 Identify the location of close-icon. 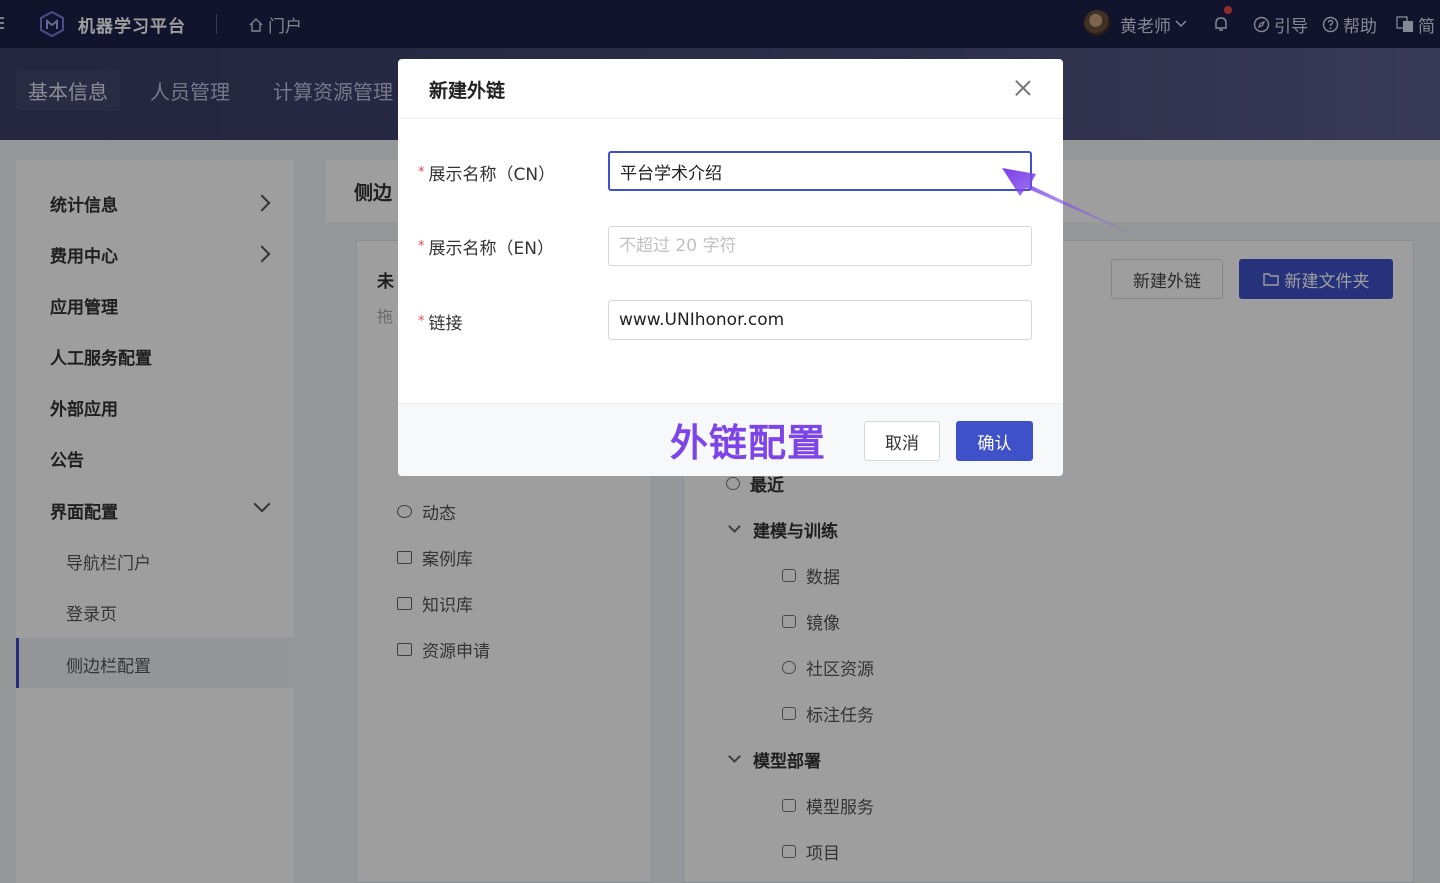
(1023, 88).